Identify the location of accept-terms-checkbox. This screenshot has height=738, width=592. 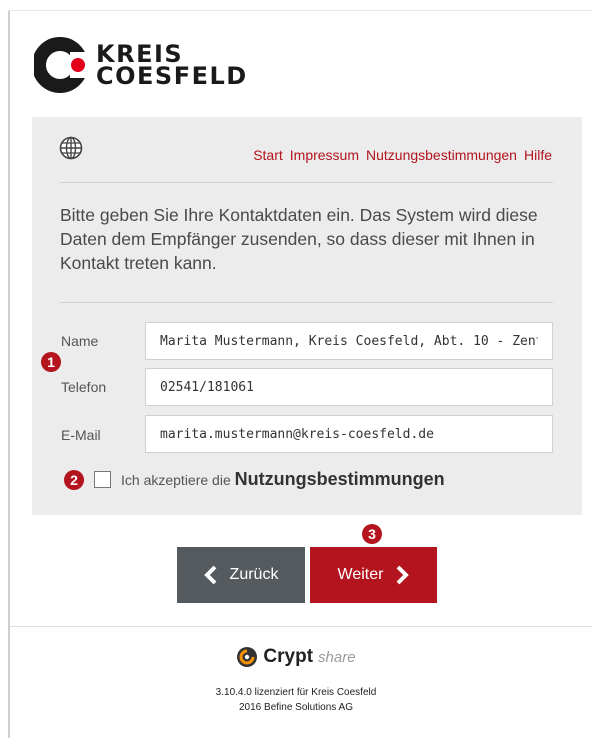
(102, 479).